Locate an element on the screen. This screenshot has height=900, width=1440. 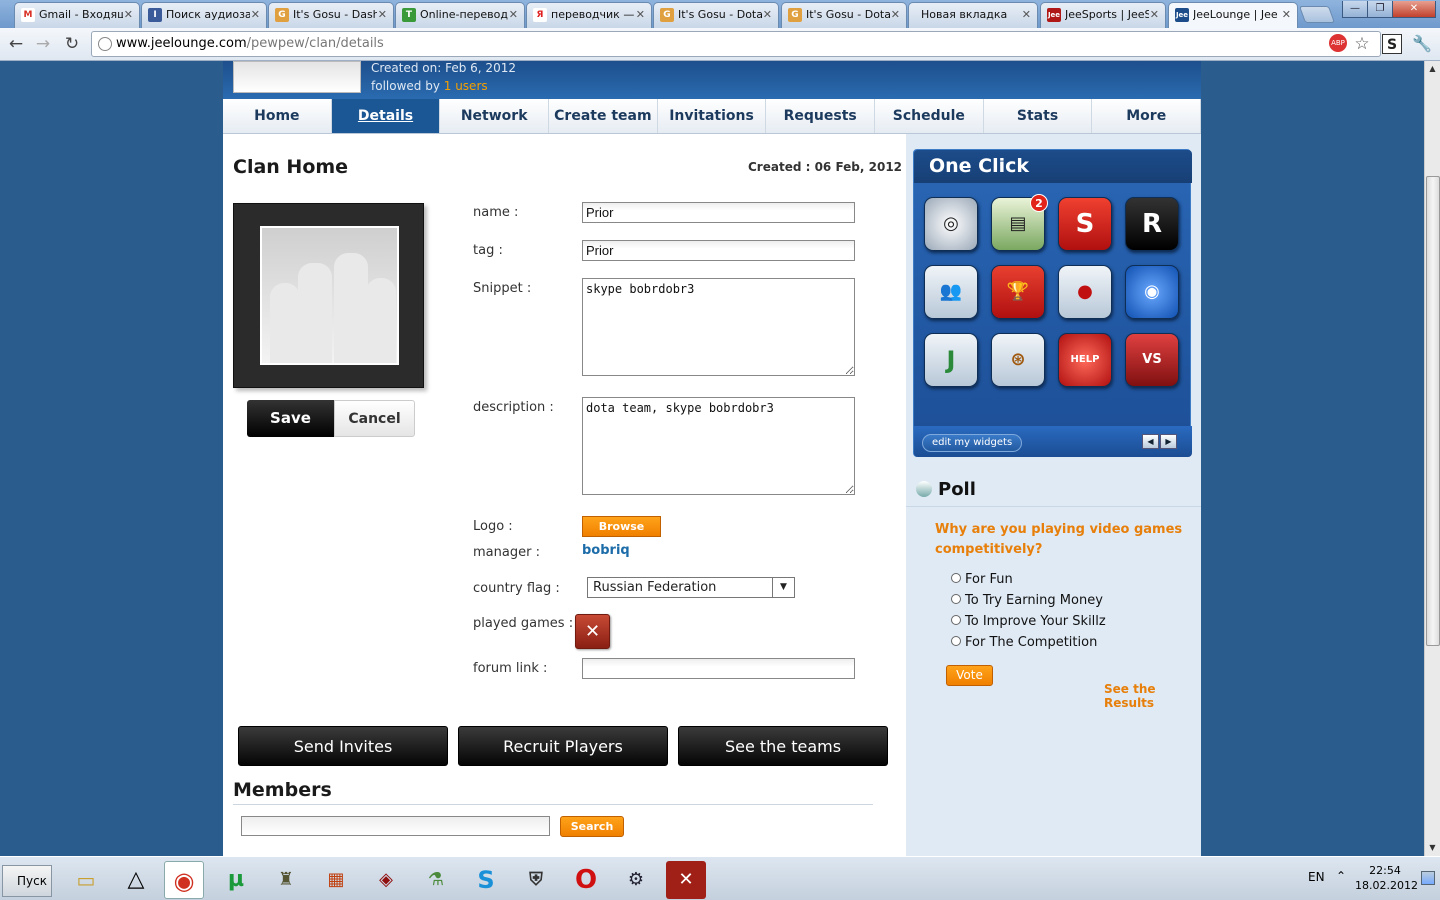
start-button: Пуск is located at coordinates (27, 881).